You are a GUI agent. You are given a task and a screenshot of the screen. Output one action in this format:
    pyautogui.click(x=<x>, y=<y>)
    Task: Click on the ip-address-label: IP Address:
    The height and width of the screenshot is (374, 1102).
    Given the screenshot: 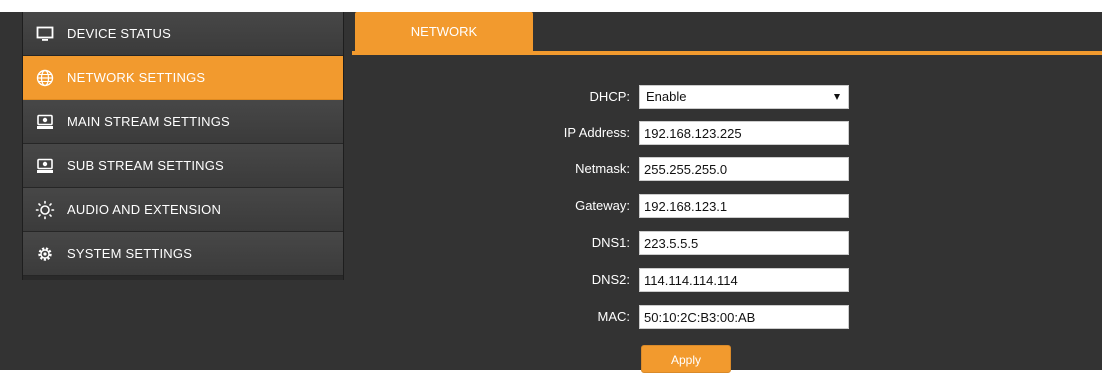 What is the action you would take?
    pyautogui.click(x=596, y=132)
    